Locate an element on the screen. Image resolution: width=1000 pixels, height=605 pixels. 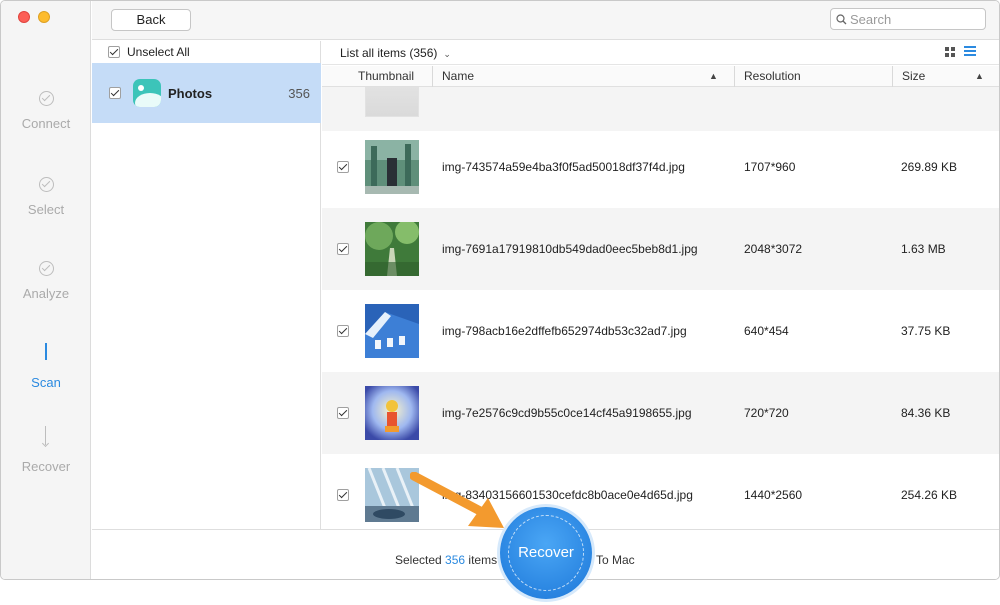
close-window-button is located at coordinates (24, 17).